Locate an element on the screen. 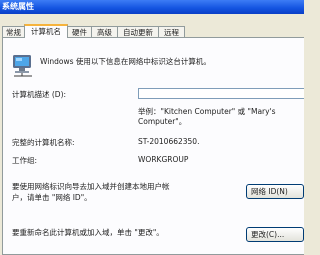  tab-general: 常规 is located at coordinates (13, 31).